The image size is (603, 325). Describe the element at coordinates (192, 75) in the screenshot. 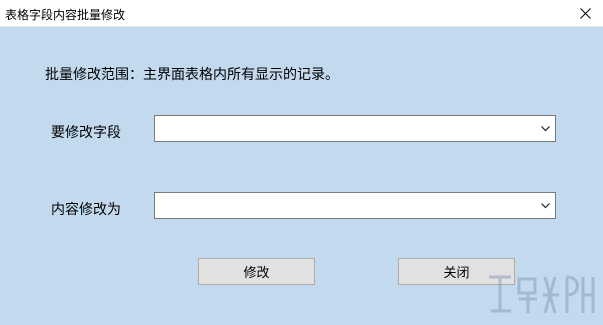

I see `scope-description: 批量修改范围：主界面表格内所有显示的记录。` at that location.